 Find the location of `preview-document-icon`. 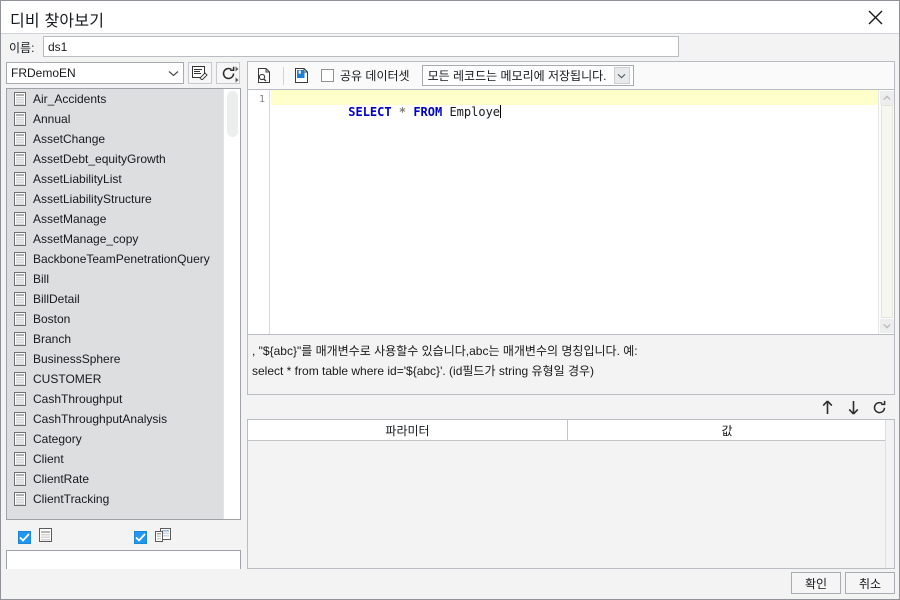

preview-document-icon is located at coordinates (265, 76).